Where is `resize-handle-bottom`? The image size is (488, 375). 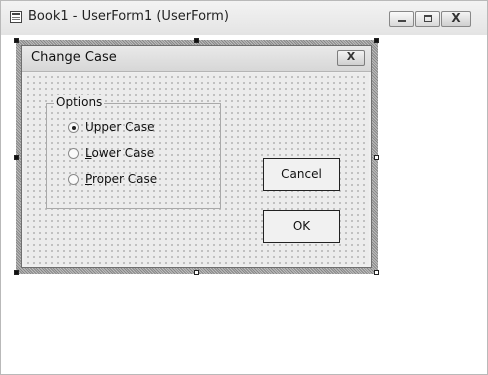
resize-handle-bottom is located at coordinates (196, 272).